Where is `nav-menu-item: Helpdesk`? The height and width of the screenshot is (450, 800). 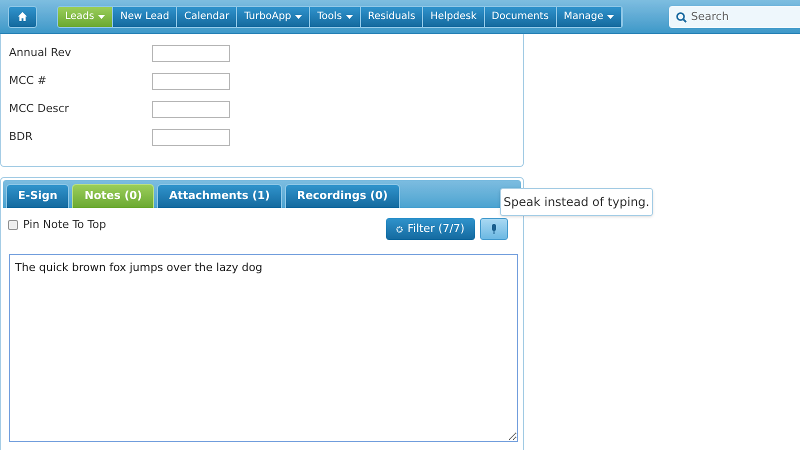
nav-menu-item: Helpdesk is located at coordinates (454, 16).